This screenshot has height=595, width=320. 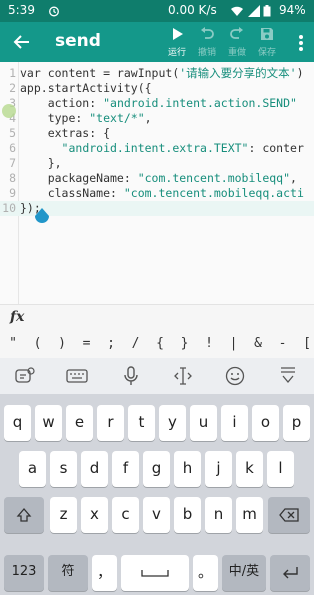 I want to click on code-text: "android.intent.extra.TEXT": conter, so click(x=182, y=148).